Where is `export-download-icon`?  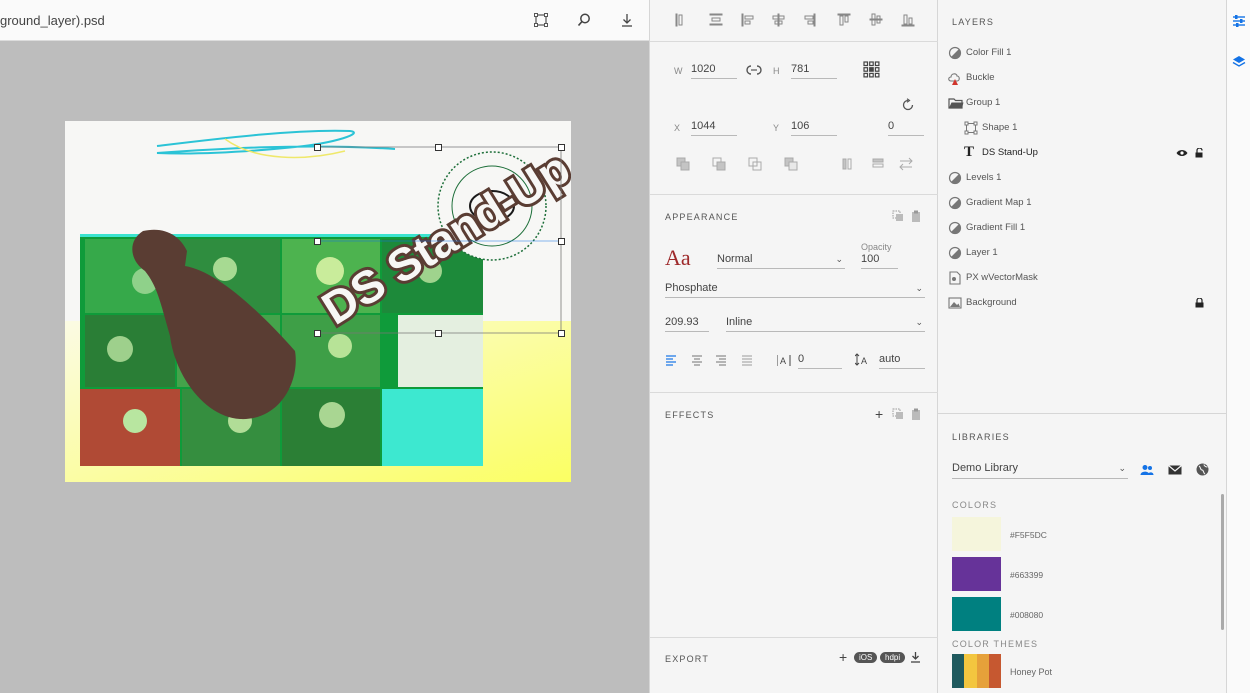
export-download-icon is located at coordinates (915, 657).